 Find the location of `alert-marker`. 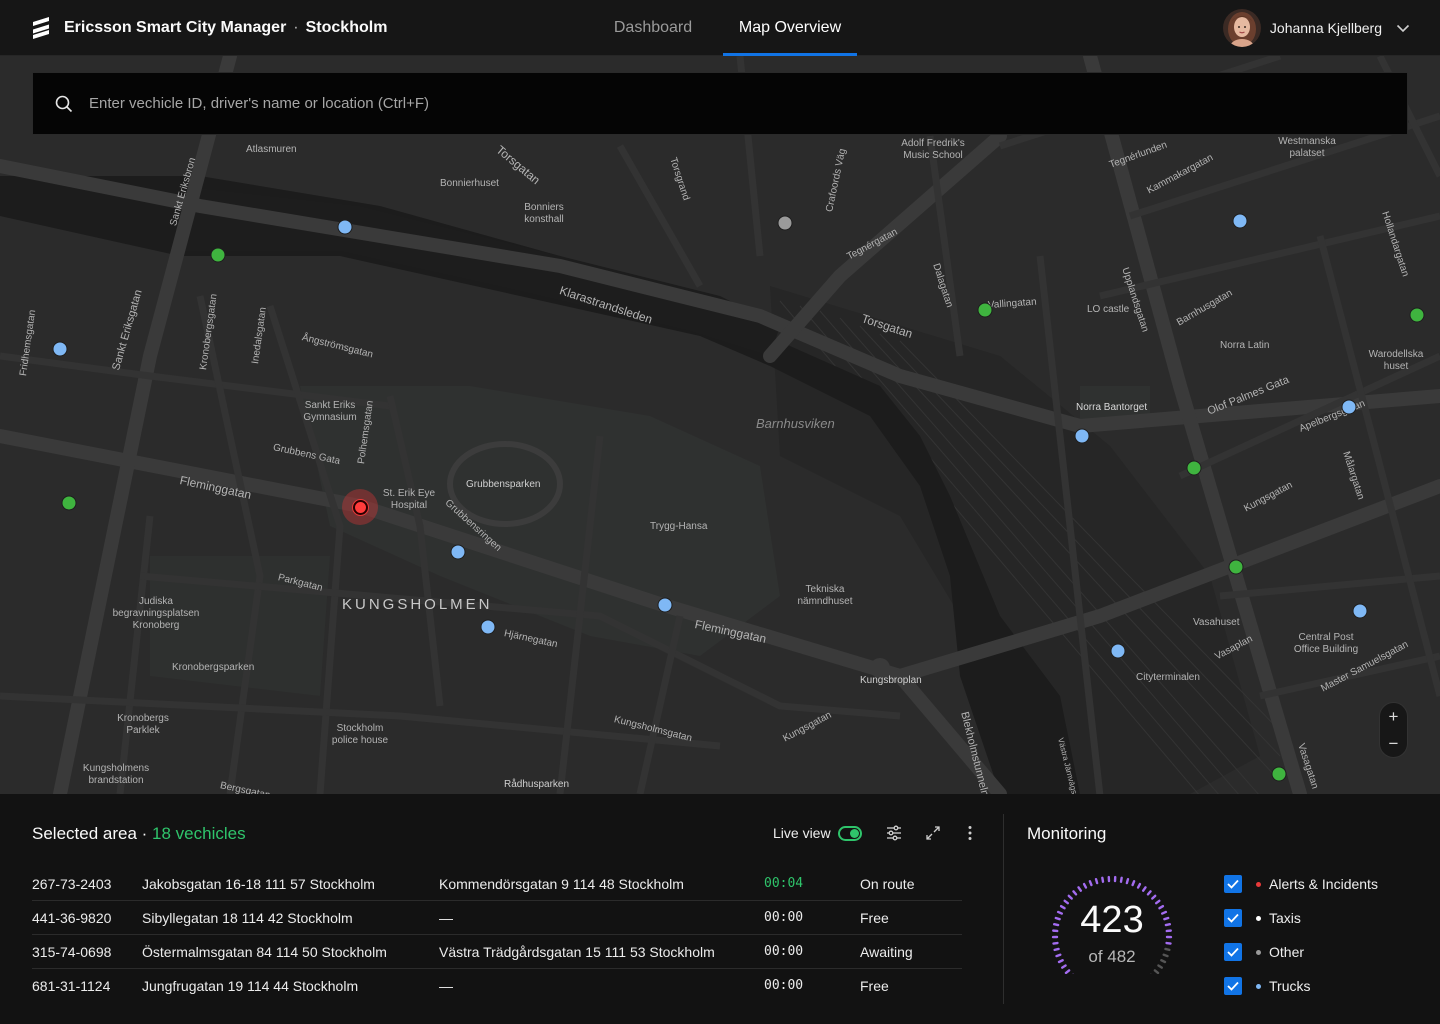

alert-marker is located at coordinates (360, 507).